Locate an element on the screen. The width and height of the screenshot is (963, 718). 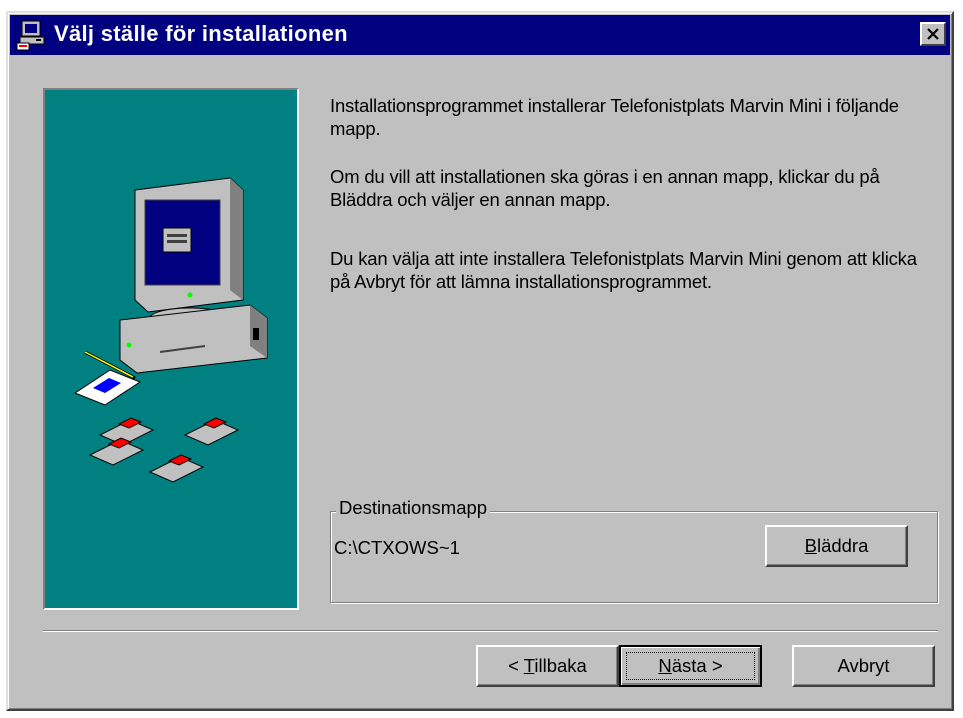
cancel-button: Avbryt is located at coordinates (863, 666).